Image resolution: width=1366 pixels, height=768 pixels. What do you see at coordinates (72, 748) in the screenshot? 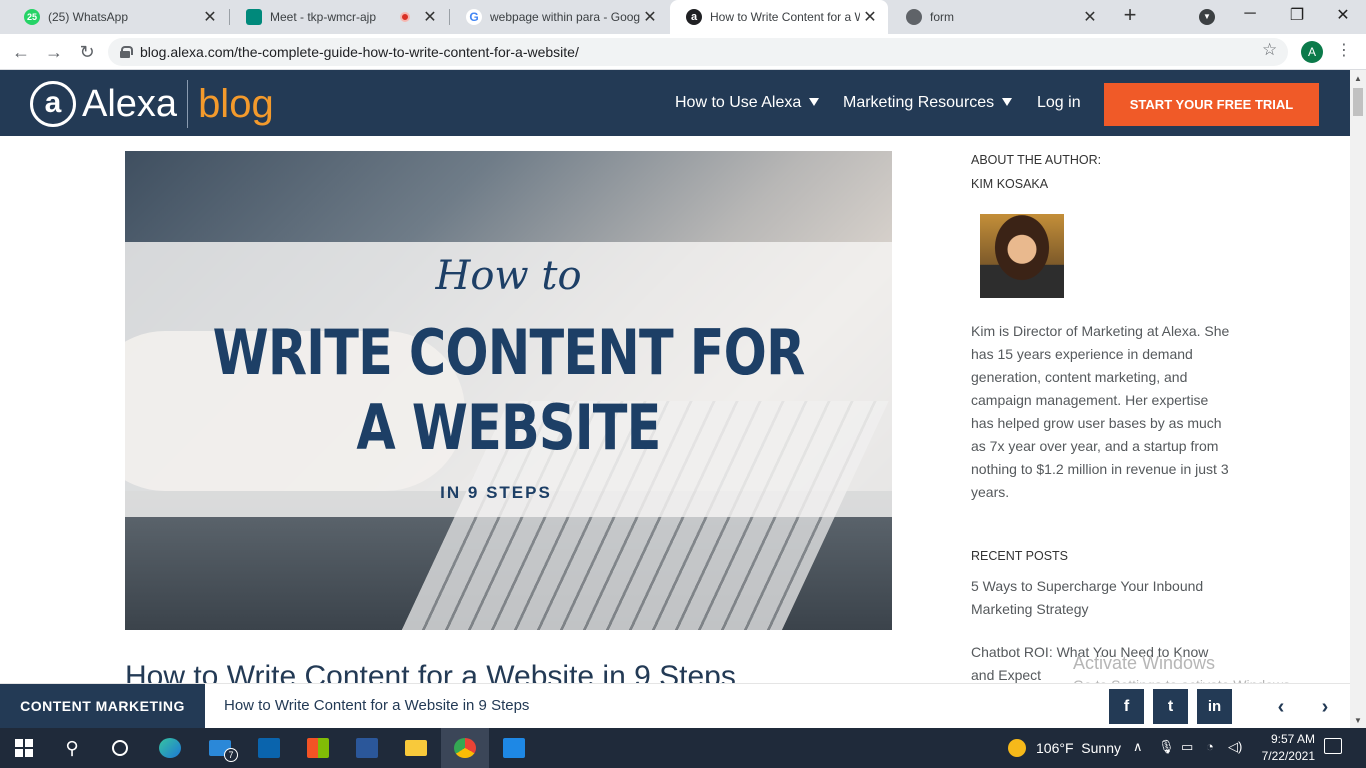
I see `search-icon: ⚲` at bounding box center [72, 748].